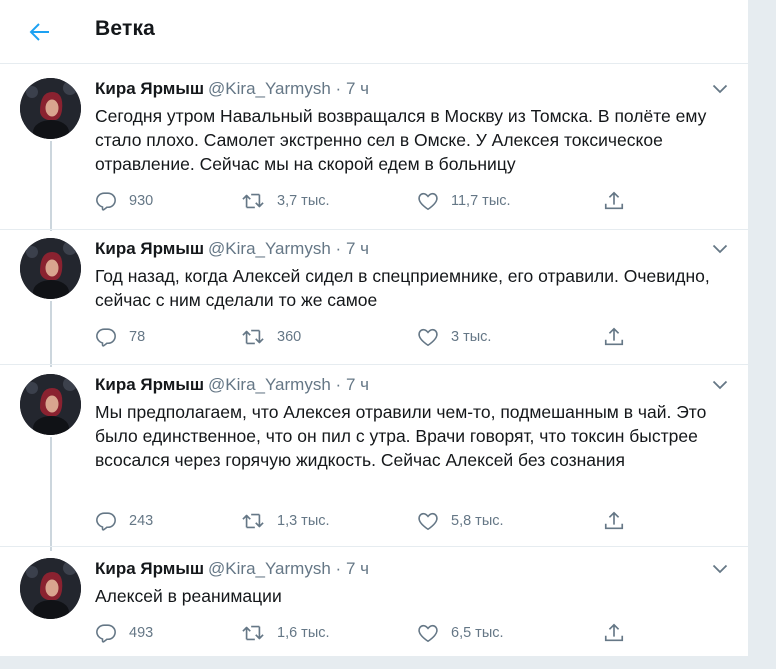  Describe the element at coordinates (375, 521) in the screenshot. I see `tweet-actions: 243 1,3 тыс. 5,8 тыс.` at that location.